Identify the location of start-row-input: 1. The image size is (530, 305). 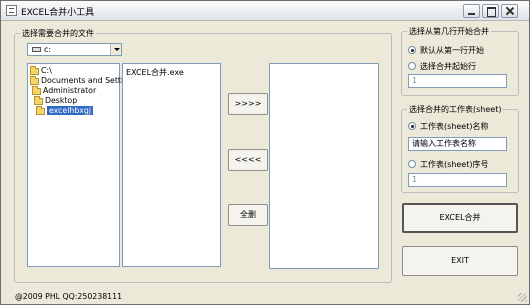
(457, 81).